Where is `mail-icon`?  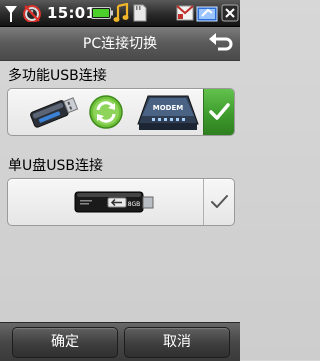
mail-icon is located at coordinates (185, 13).